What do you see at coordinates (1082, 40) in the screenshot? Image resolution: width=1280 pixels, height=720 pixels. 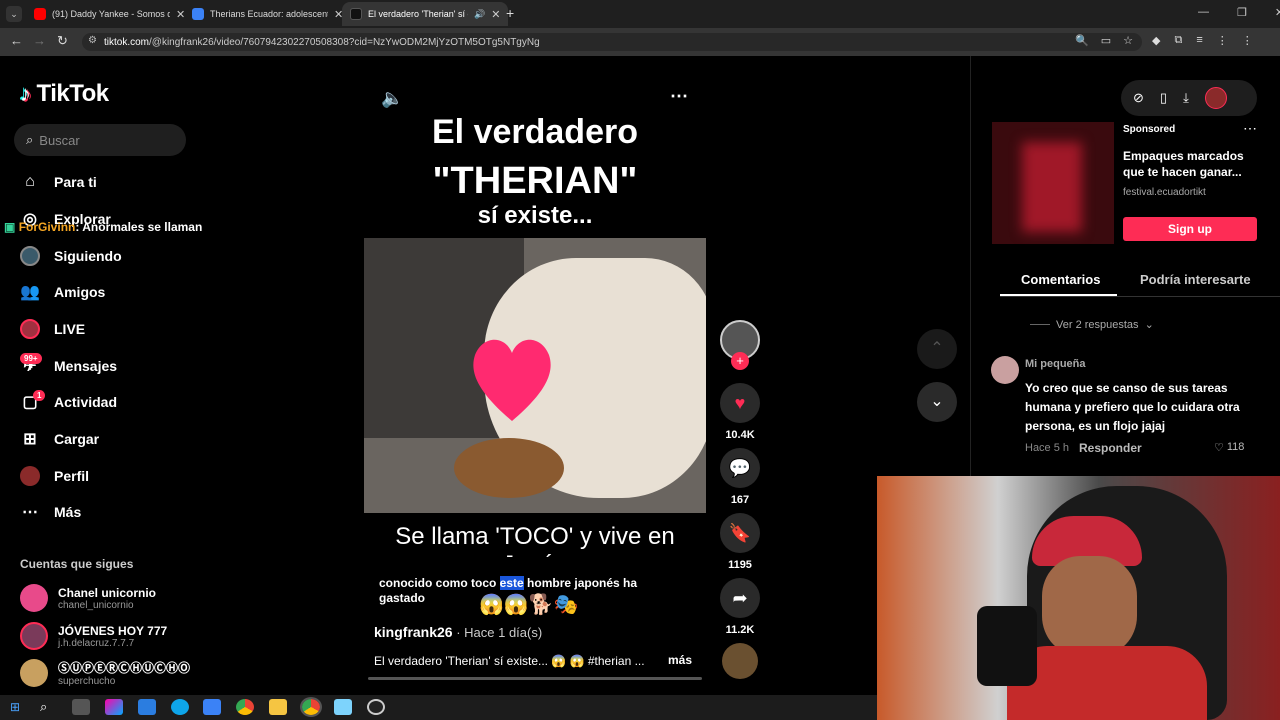 I see `zoom-icon: 🔍` at bounding box center [1082, 40].